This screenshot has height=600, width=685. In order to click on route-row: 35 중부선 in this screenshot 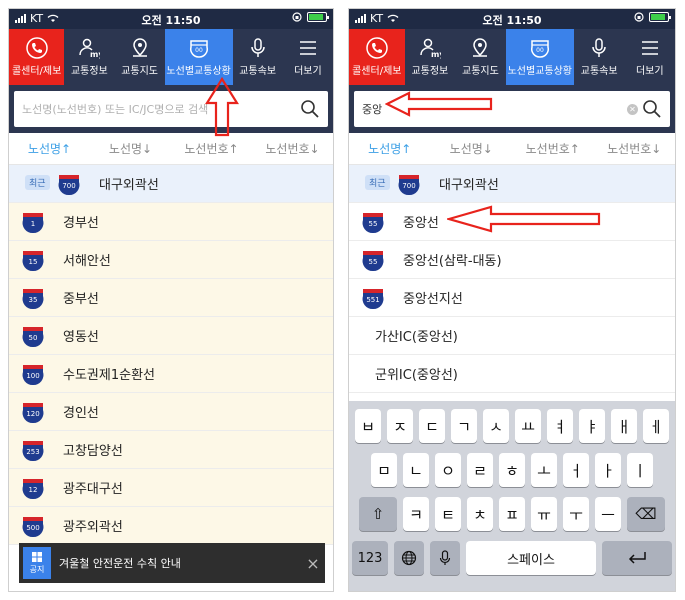, I will do `click(171, 298)`.